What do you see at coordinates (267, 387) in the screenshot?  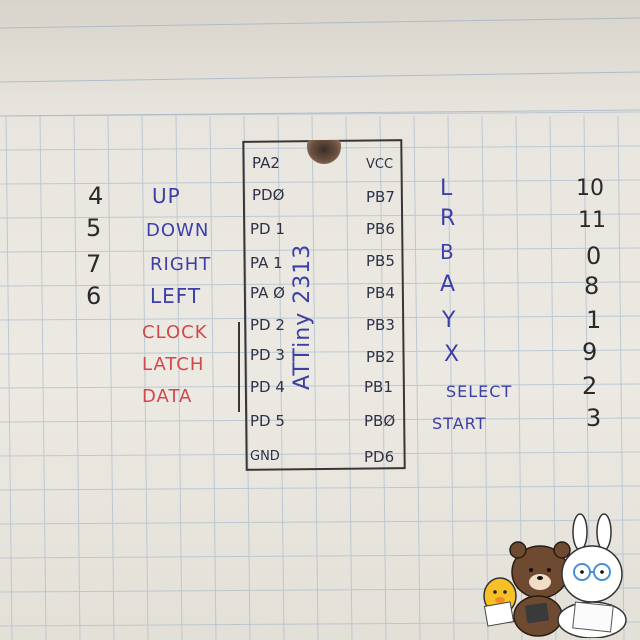 I see `chip-pin-left: PD 4` at bounding box center [267, 387].